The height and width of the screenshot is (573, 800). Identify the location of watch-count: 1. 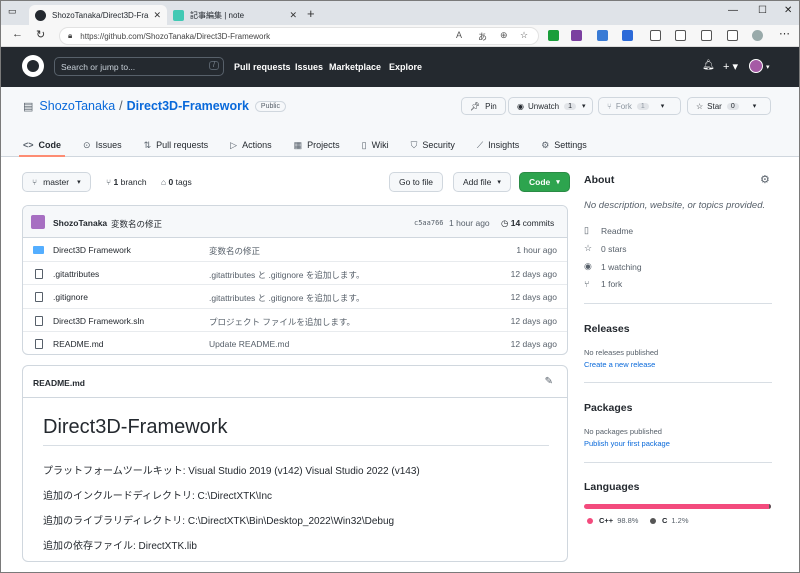
(570, 106).